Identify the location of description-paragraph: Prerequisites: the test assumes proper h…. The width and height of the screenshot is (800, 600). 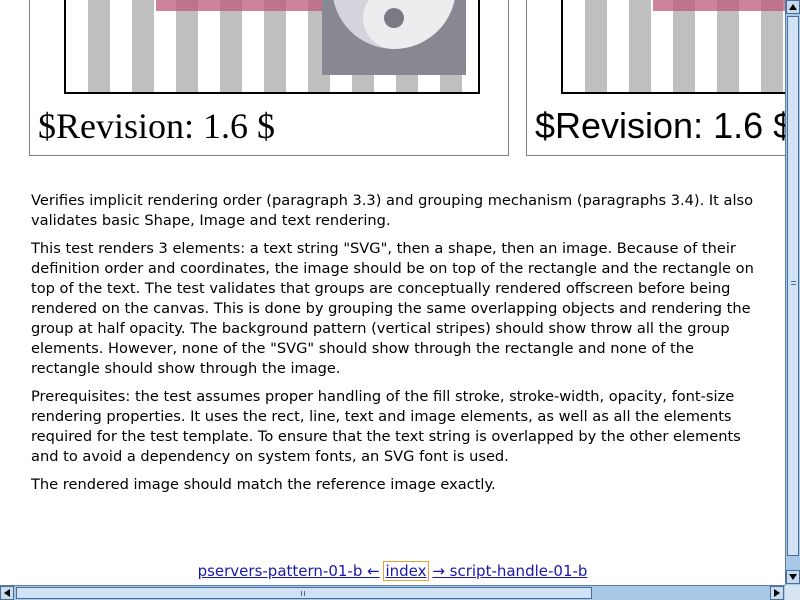
(386, 426).